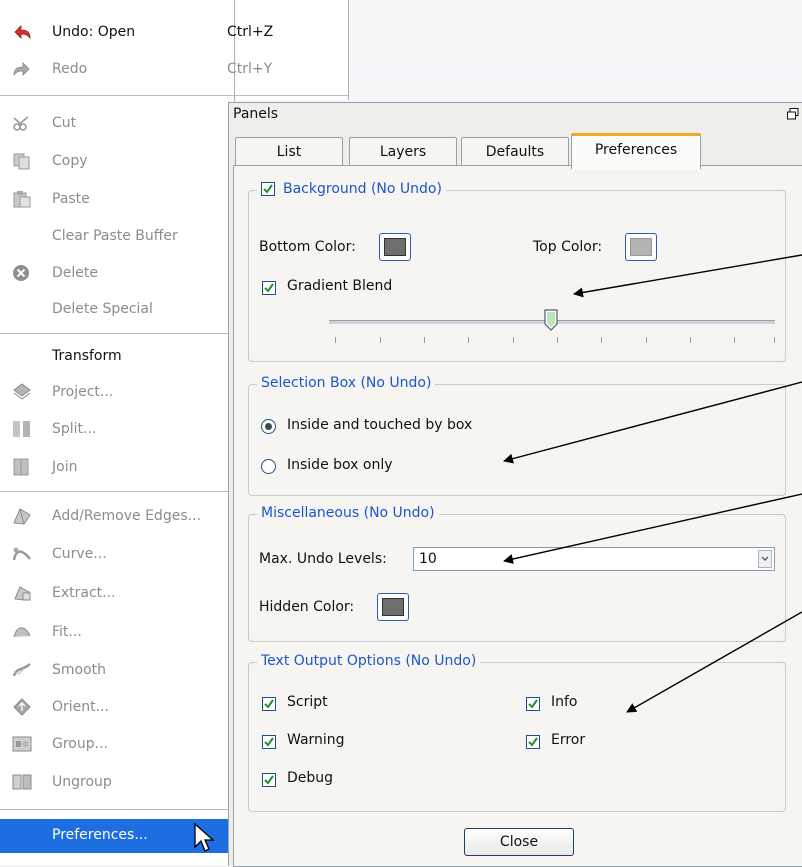 The width and height of the screenshot is (802, 867). What do you see at coordinates (269, 704) in the screenshot?
I see `script-checkbox` at bounding box center [269, 704].